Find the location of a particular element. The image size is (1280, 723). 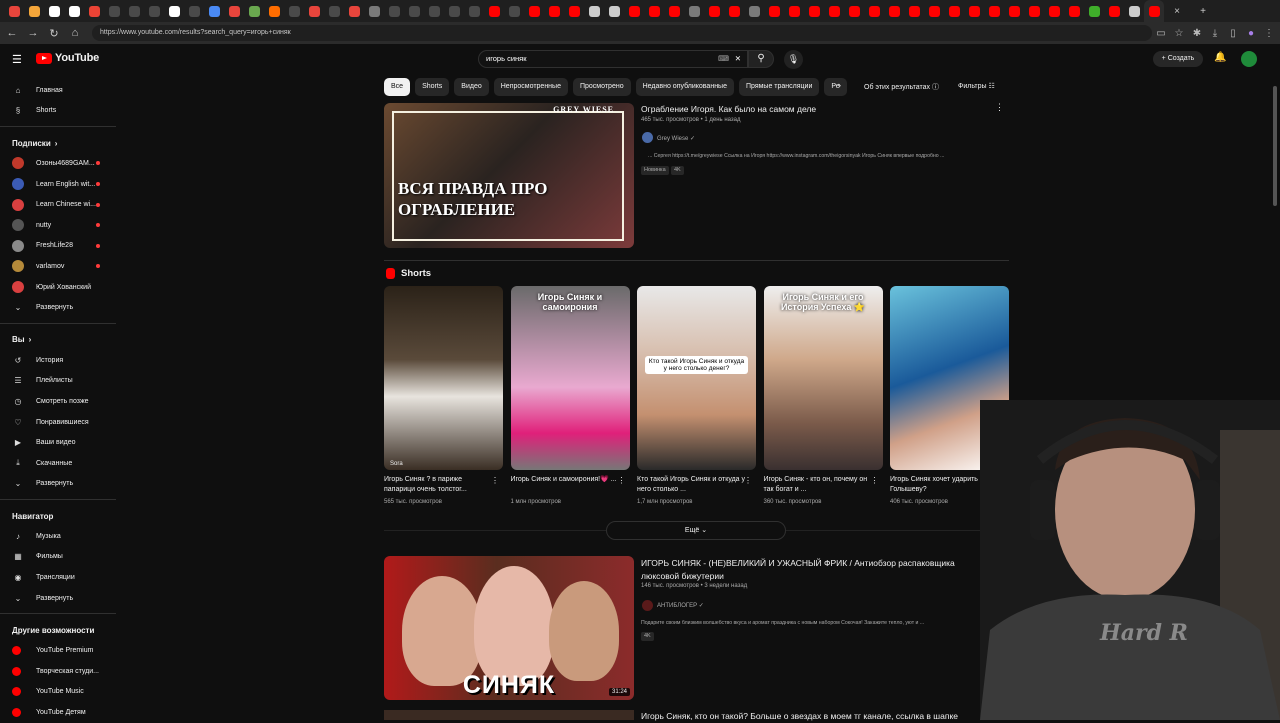

video-thumbnail: СИНЯК is located at coordinates (509, 628).